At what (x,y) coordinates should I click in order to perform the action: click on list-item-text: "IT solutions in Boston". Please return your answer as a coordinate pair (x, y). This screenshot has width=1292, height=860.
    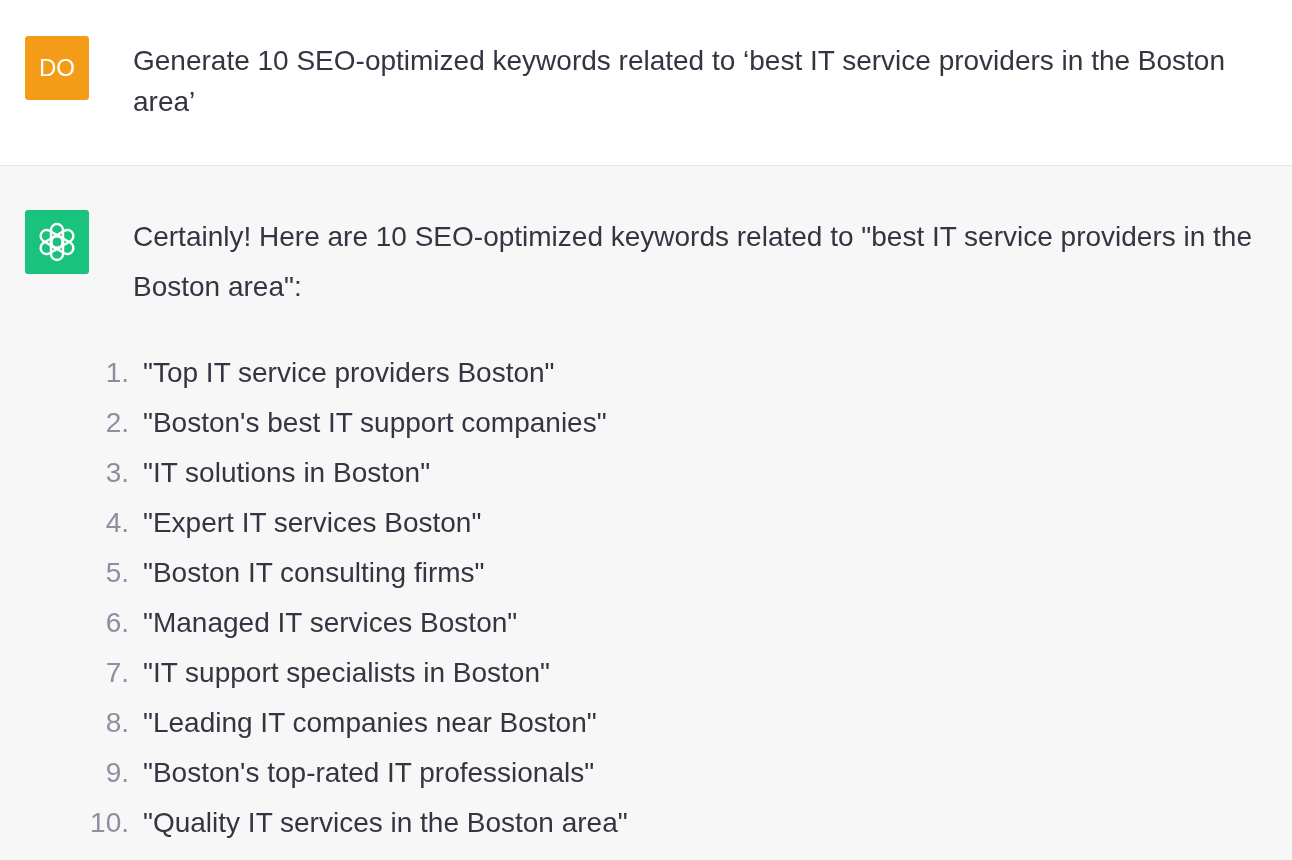
    Looking at the image, I should click on (287, 473).